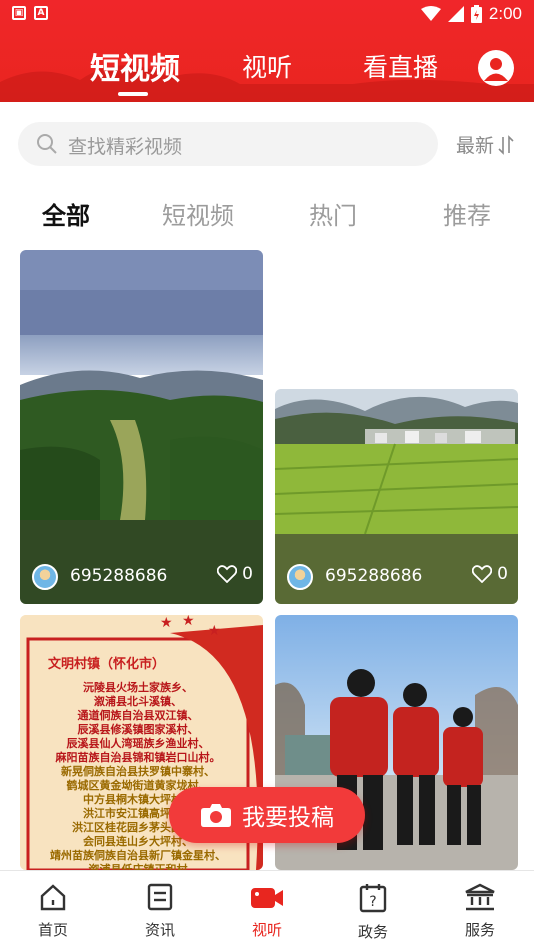  Describe the element at coordinates (475, 146) in the screenshot. I see `sort-label: 最新` at that location.